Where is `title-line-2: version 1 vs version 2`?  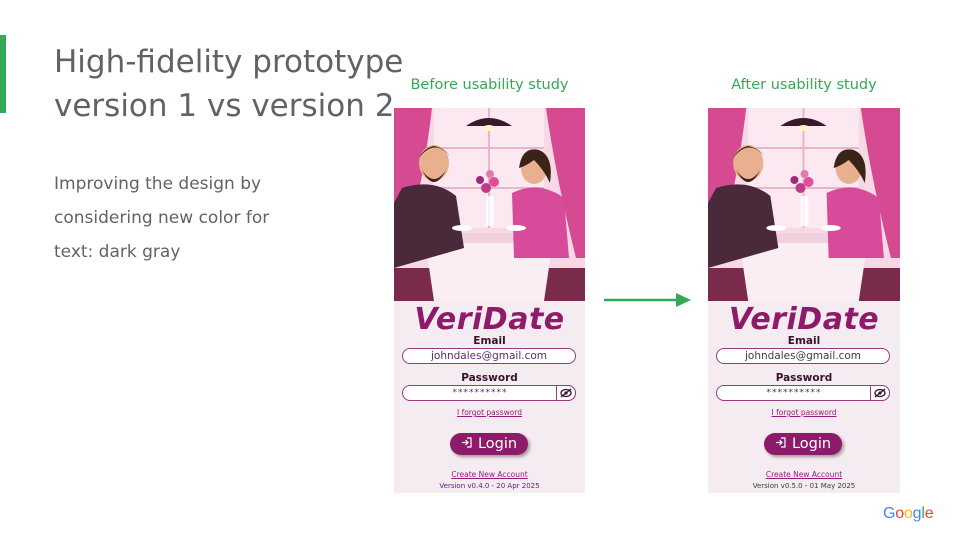
title-line-2: version 1 vs version 2 is located at coordinates (224, 106).